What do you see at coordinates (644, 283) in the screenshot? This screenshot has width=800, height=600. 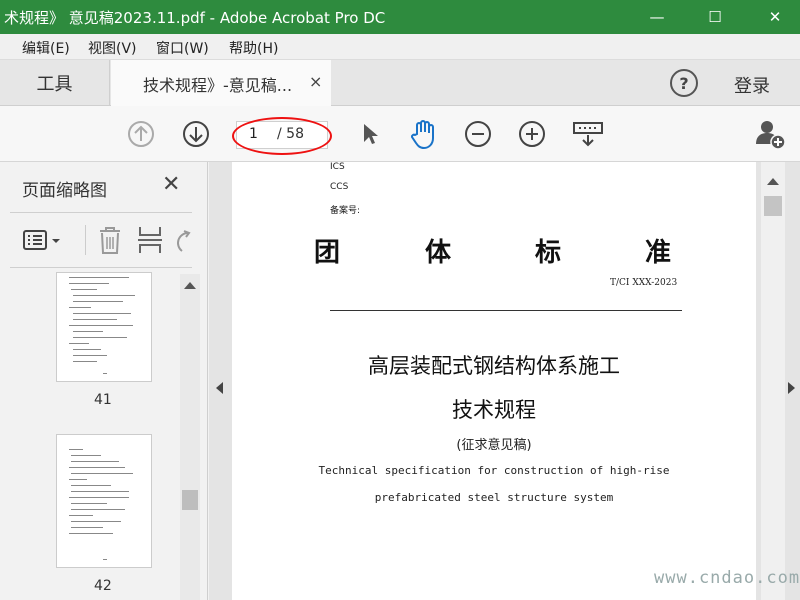 I see `doc-standard-code: T/CI XXX-2023` at bounding box center [644, 283].